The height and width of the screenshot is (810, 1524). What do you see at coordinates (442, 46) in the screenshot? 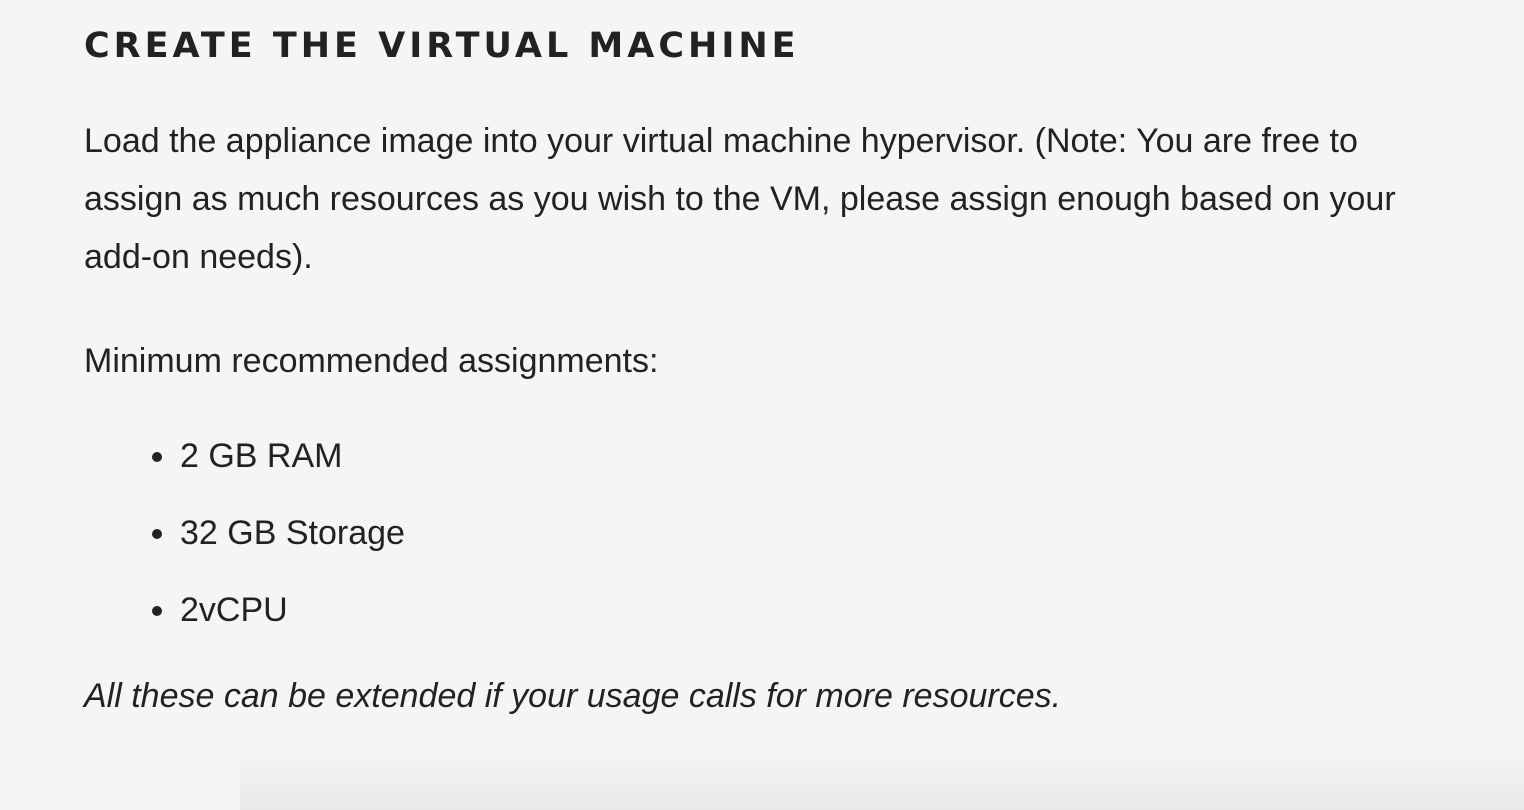
I see `section-heading: CREATE THE VIRTUAL MACHINE` at bounding box center [442, 46].